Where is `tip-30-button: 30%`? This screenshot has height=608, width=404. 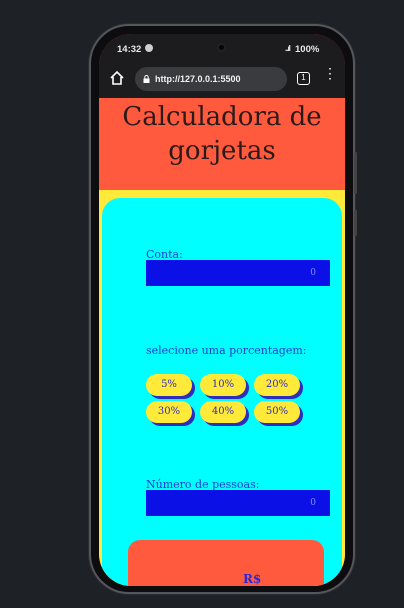
tip-30-button: 30% is located at coordinates (169, 412).